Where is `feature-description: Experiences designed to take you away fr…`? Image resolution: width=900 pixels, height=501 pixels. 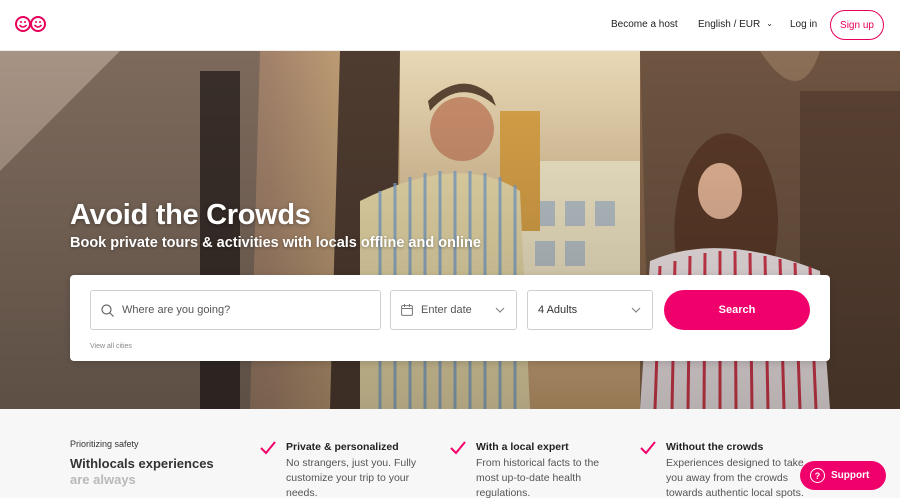
feature-description: Experiences designed to take you away fr… is located at coordinates (735, 478).